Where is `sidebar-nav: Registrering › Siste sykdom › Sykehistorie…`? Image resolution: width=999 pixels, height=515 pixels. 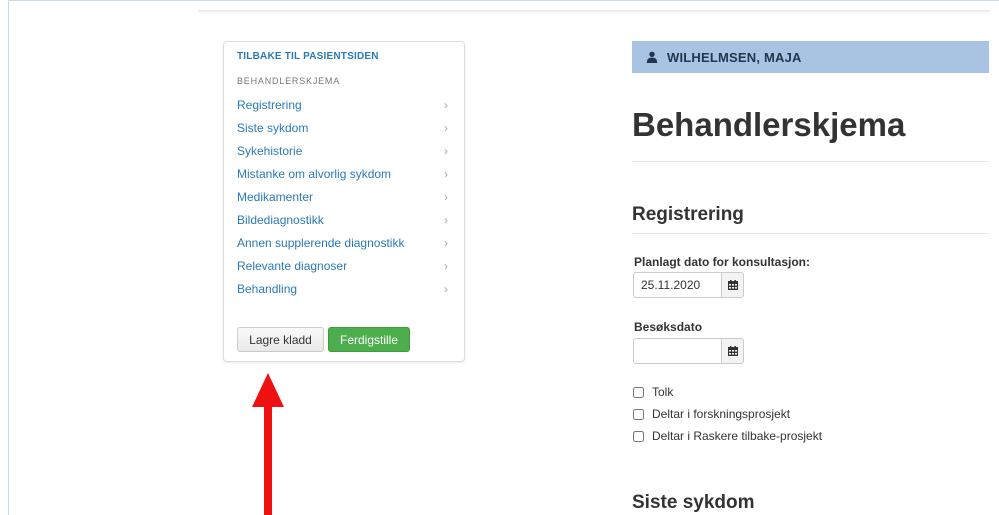
sidebar-nav: Registrering › Siste sykdom › Sykehistorie… is located at coordinates (344, 196).